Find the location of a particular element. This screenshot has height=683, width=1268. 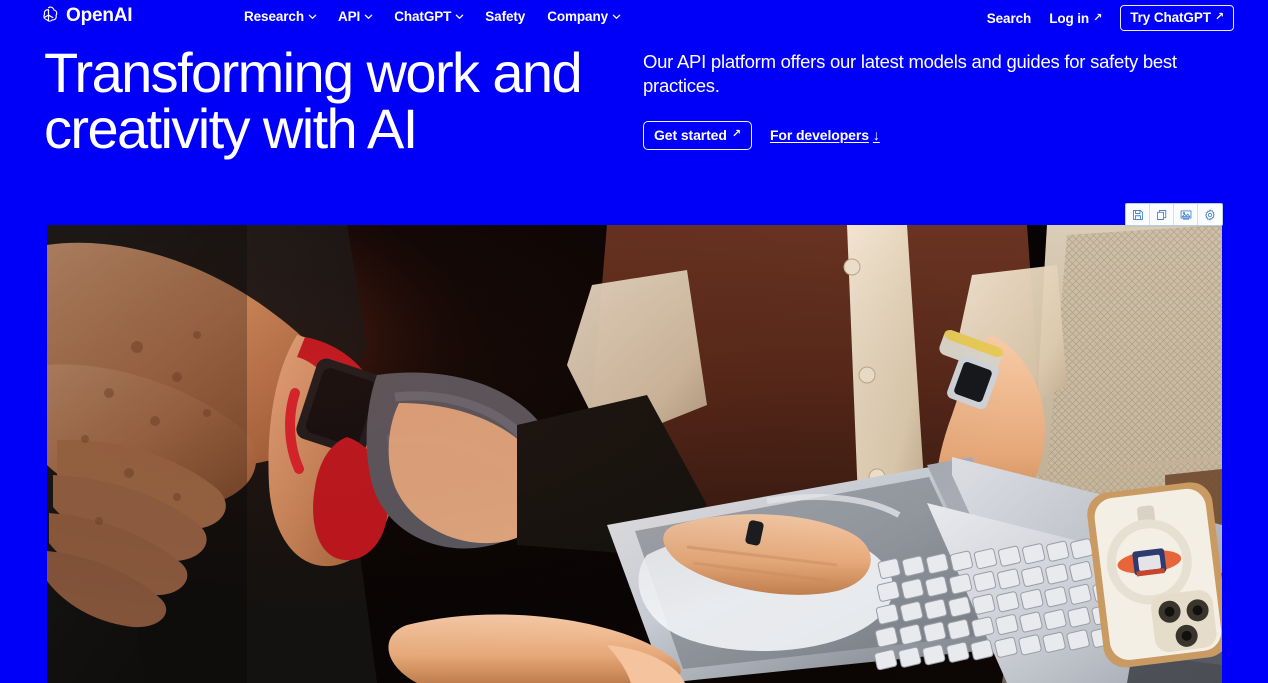

arrow-down-icon: ↓ is located at coordinates (876, 135).